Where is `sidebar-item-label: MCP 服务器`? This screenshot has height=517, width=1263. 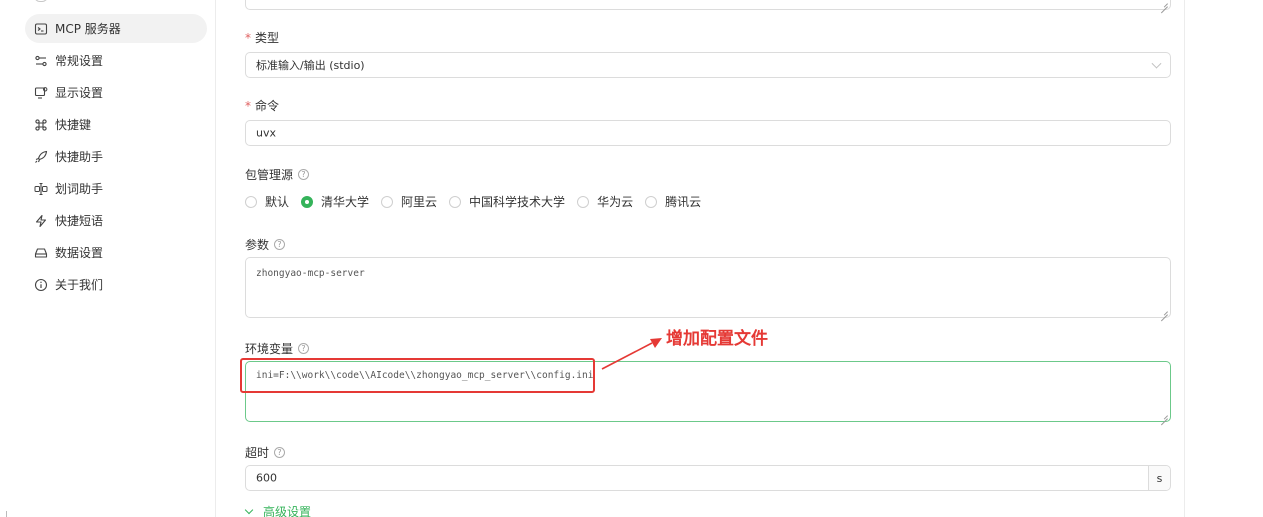
sidebar-item-label: MCP 服务器 is located at coordinates (88, 29).